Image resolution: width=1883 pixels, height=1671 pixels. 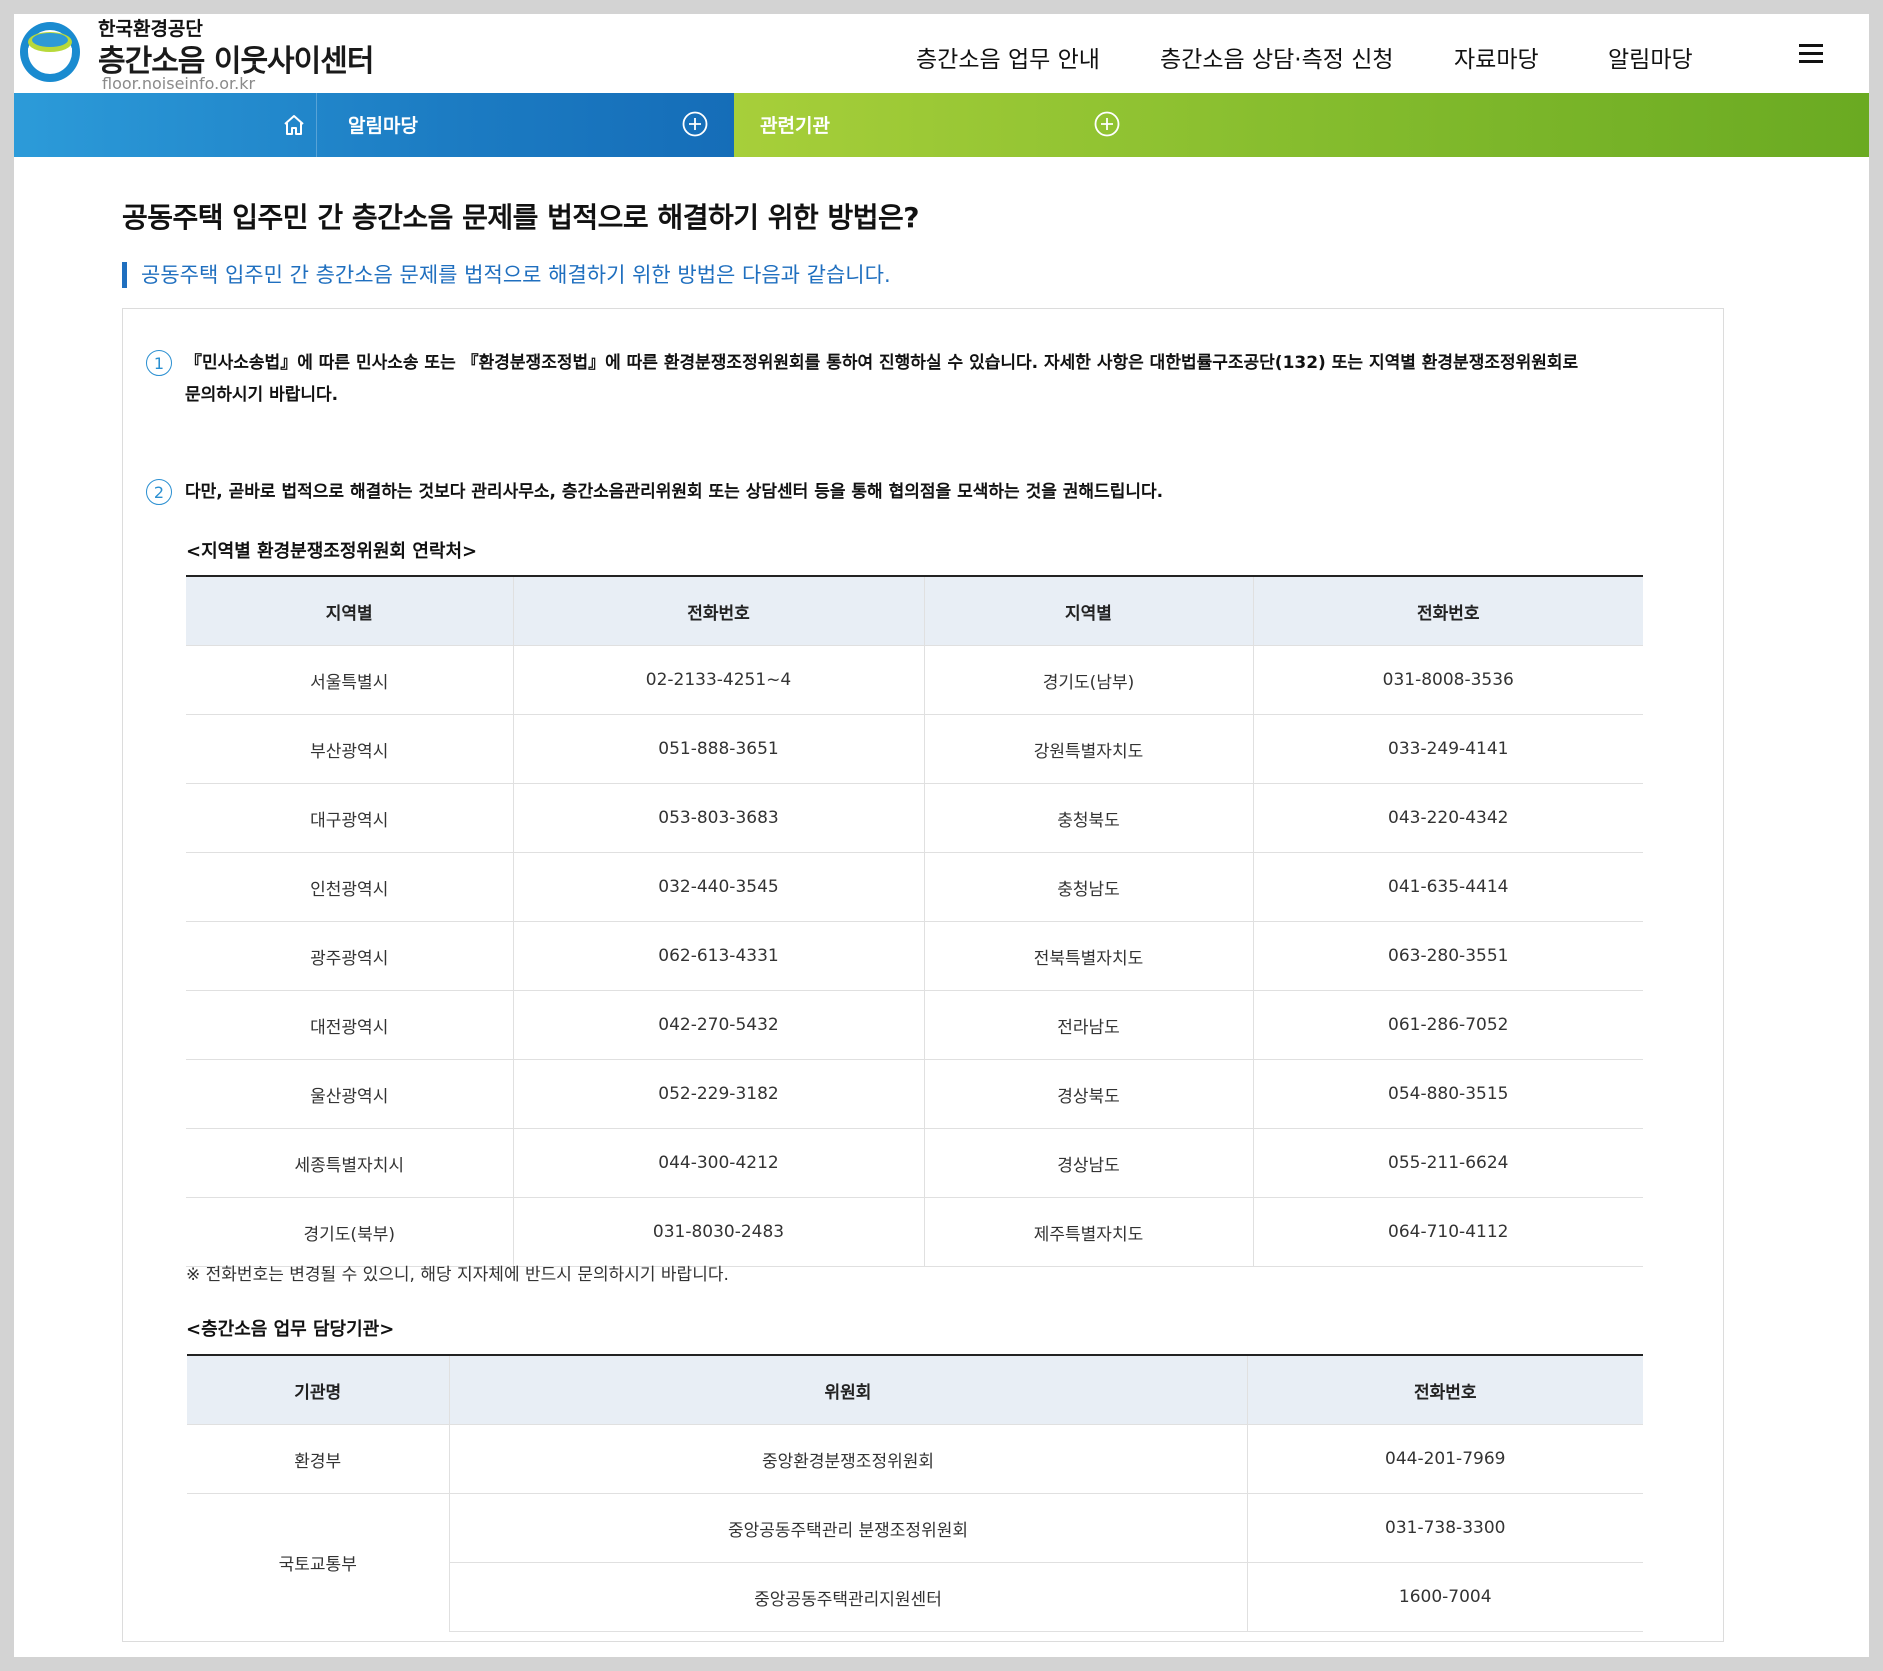 I want to click on phone-cell: 054-880-3515, so click(x=1448, y=1094).